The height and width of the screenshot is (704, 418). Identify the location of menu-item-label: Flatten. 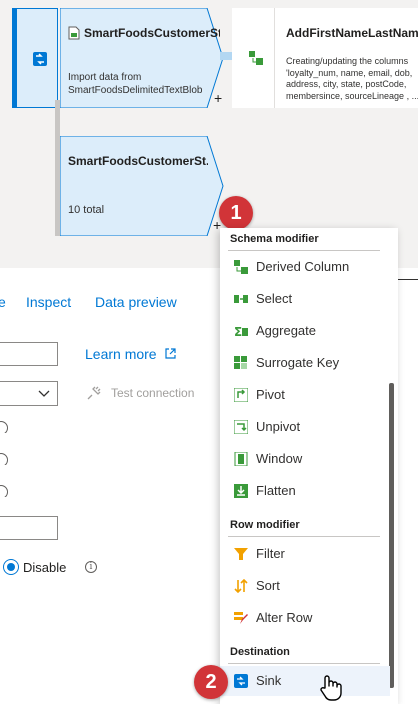
(276, 490).